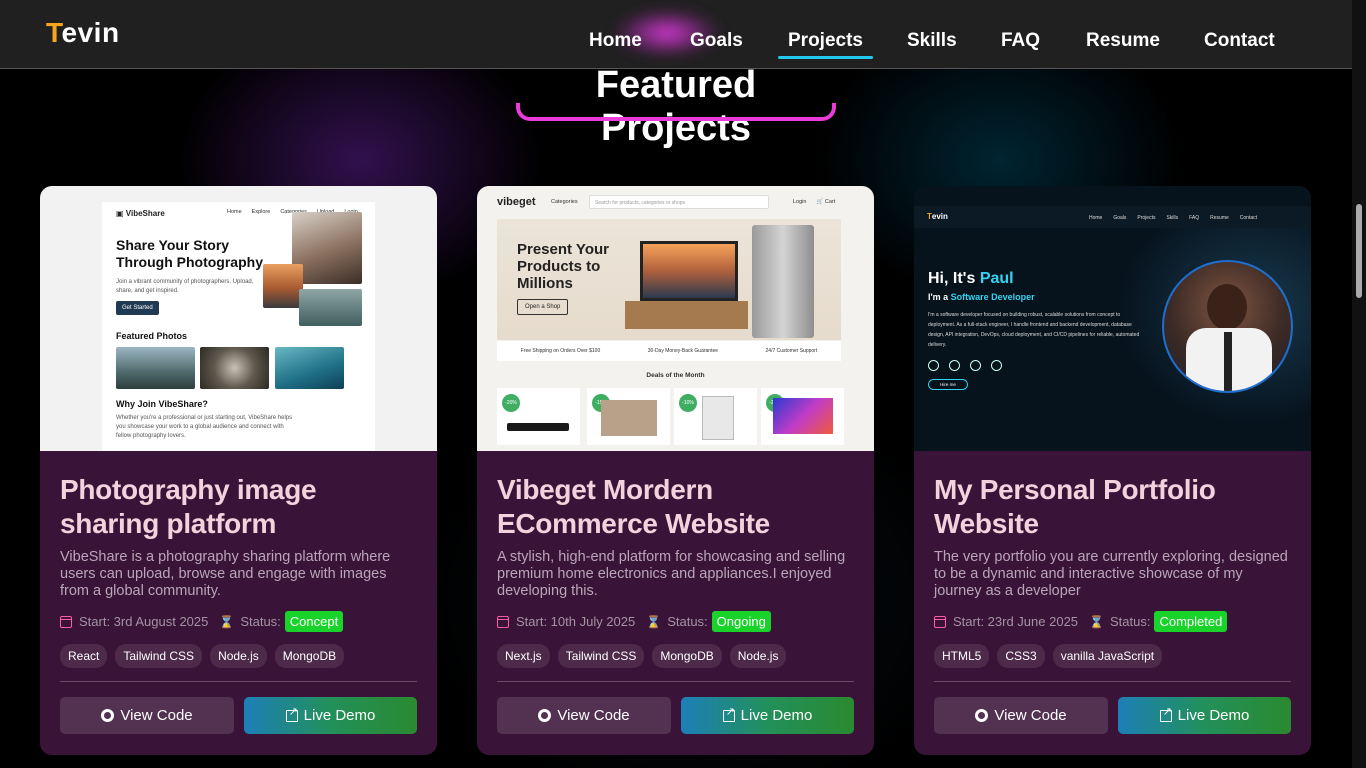 This screenshot has width=1366, height=768. What do you see at coordinates (686, 315) in the screenshot?
I see `tv-stand-image` at bounding box center [686, 315].